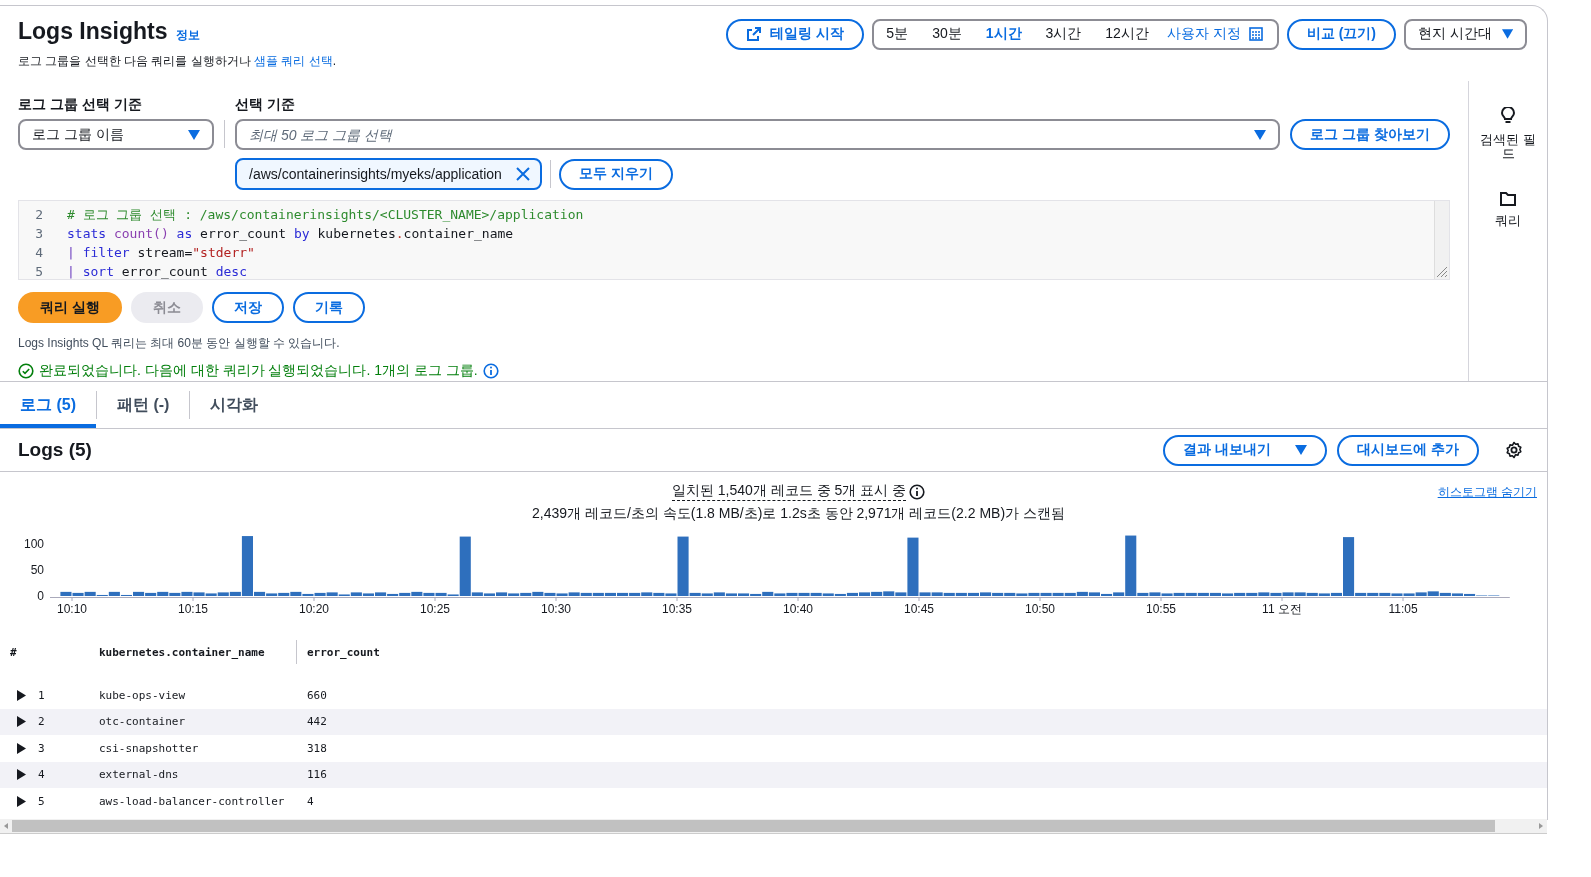 The image size is (1591, 877). I want to click on result-tab: 패턴 (-), so click(143, 405).